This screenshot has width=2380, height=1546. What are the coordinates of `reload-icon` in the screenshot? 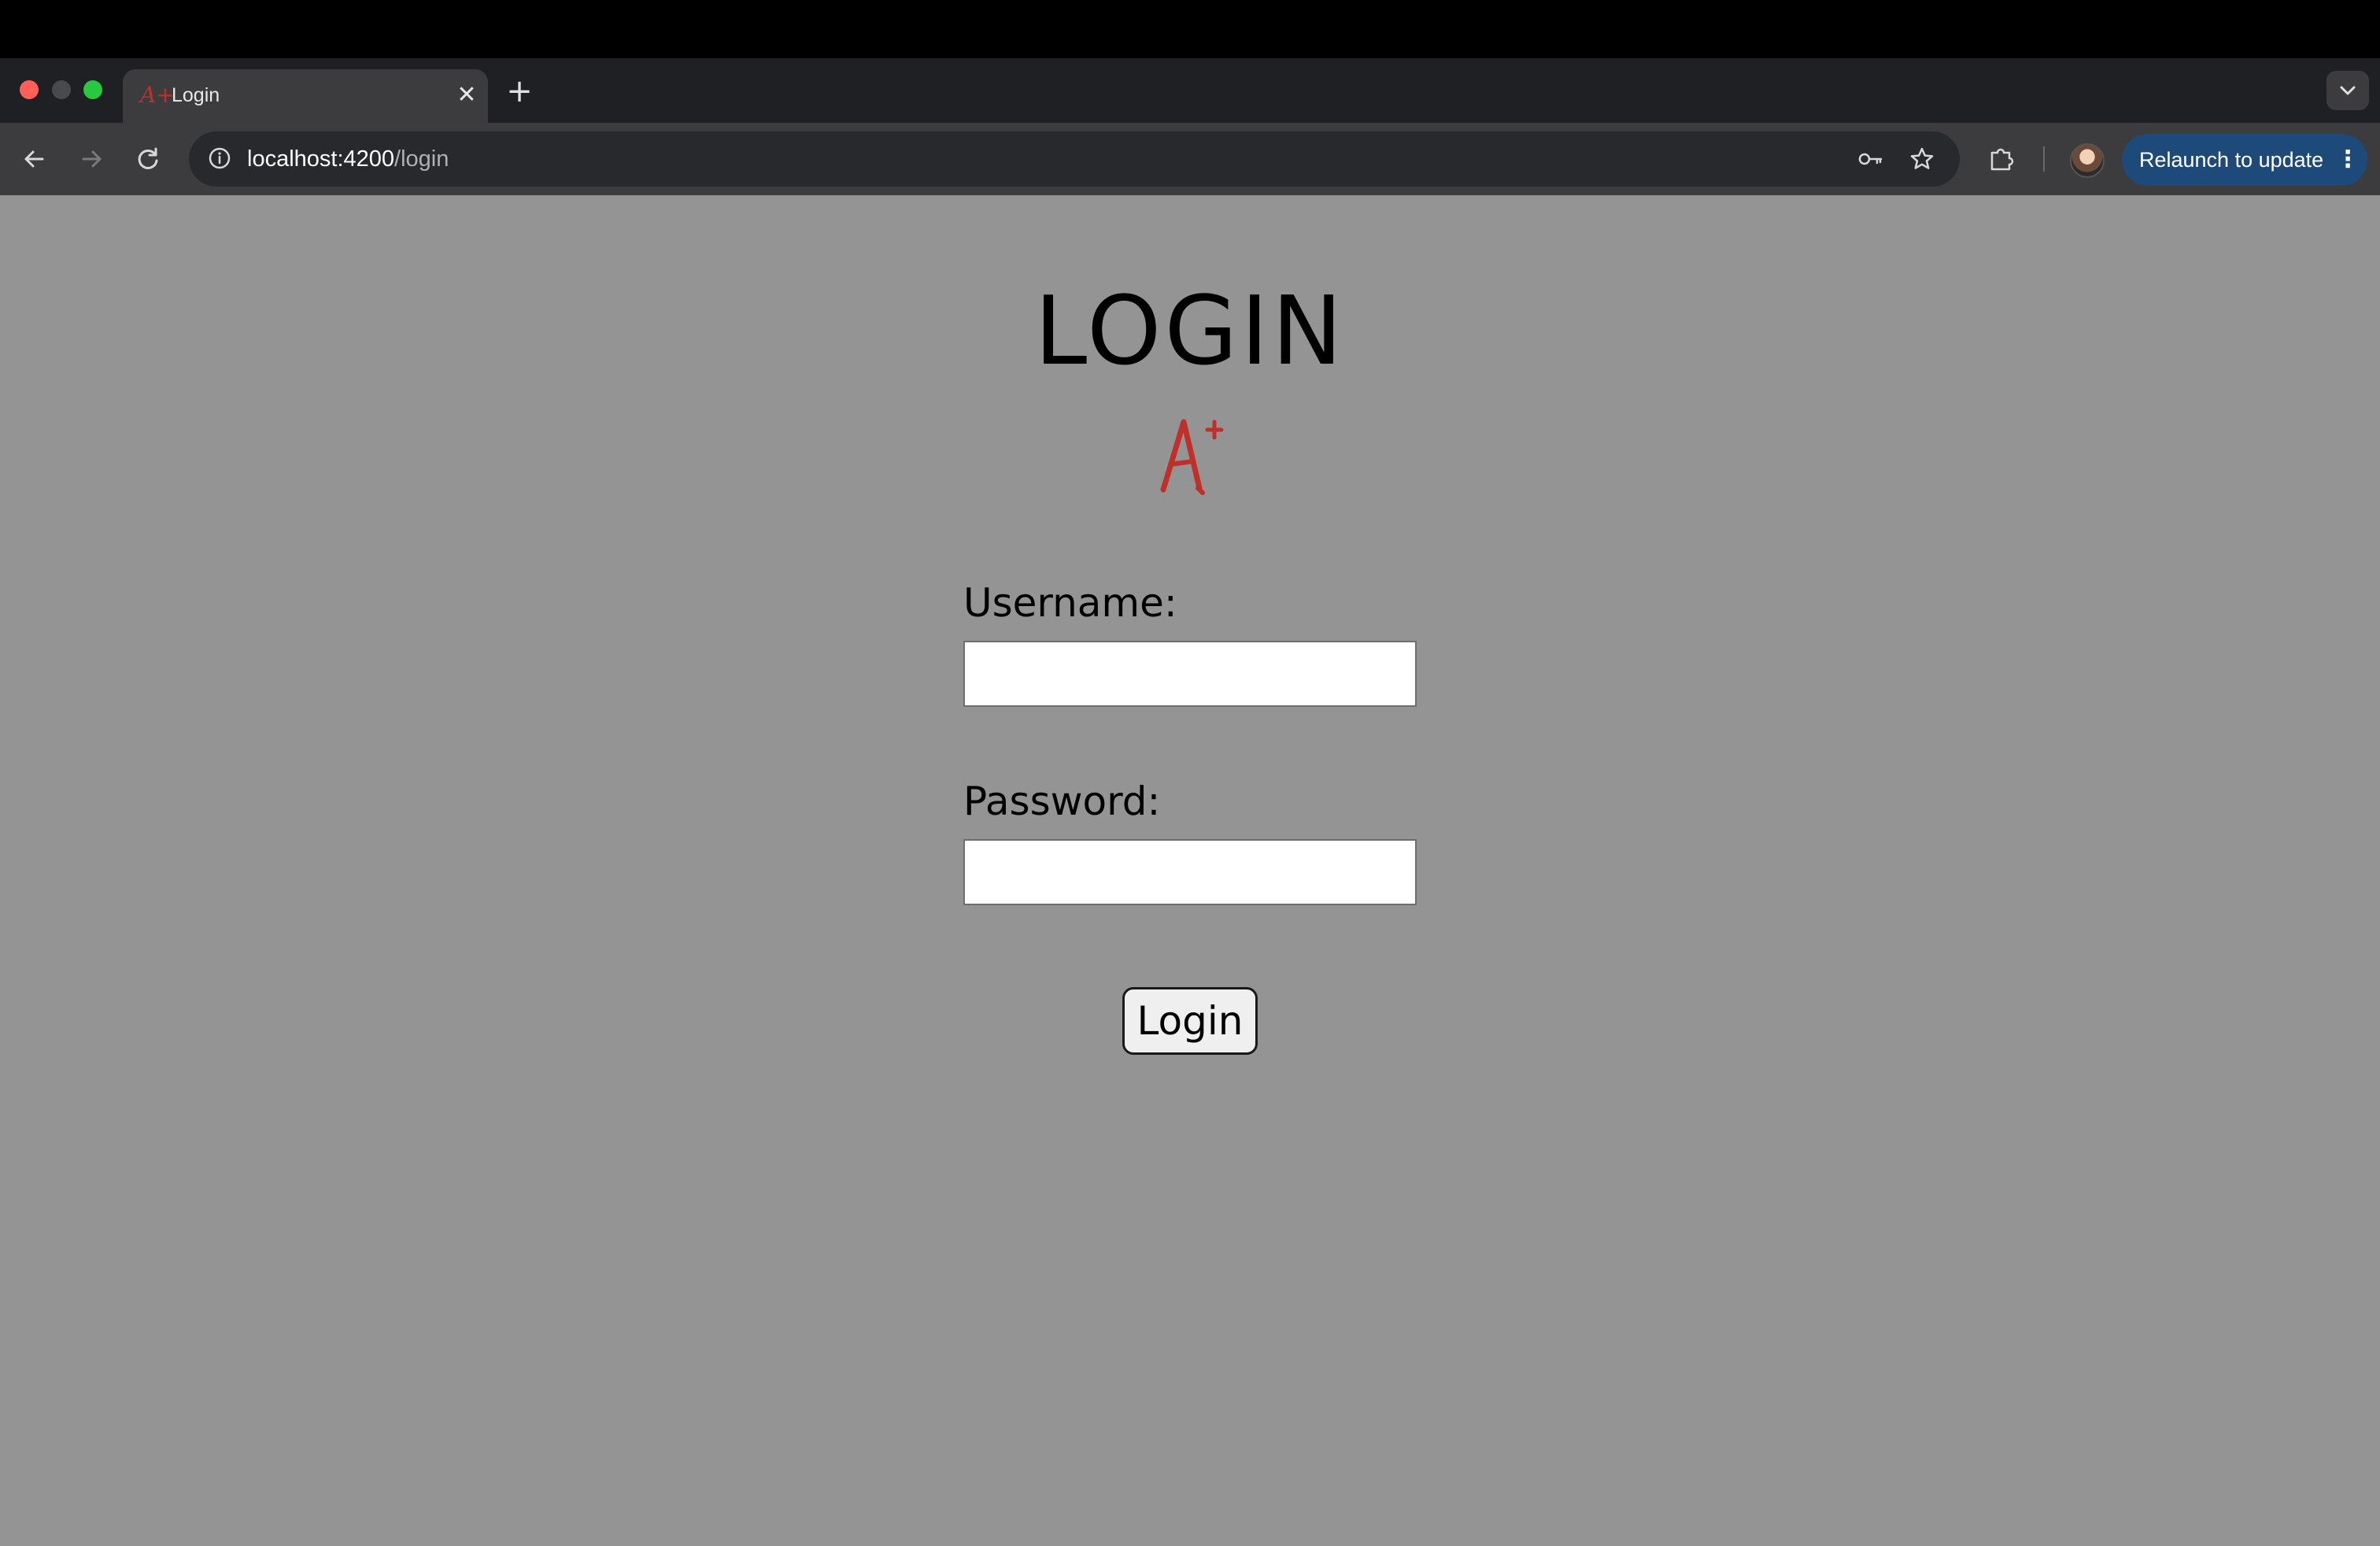 It's located at (148, 158).